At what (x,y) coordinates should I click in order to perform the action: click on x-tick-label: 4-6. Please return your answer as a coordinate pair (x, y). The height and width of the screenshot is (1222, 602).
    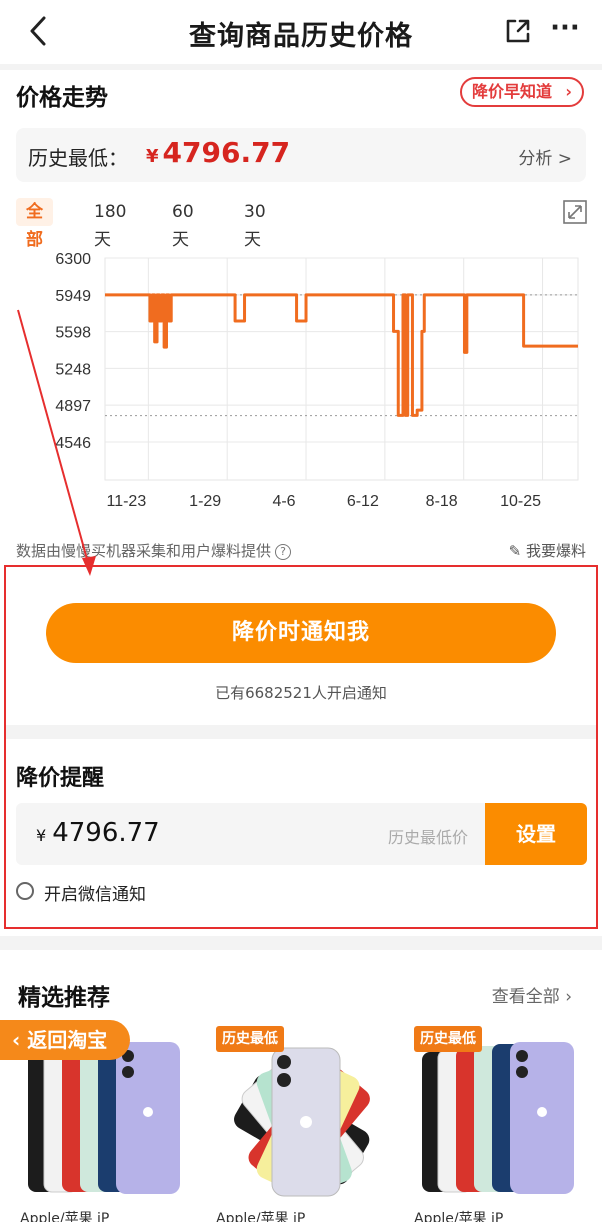
    Looking at the image, I should click on (283, 501).